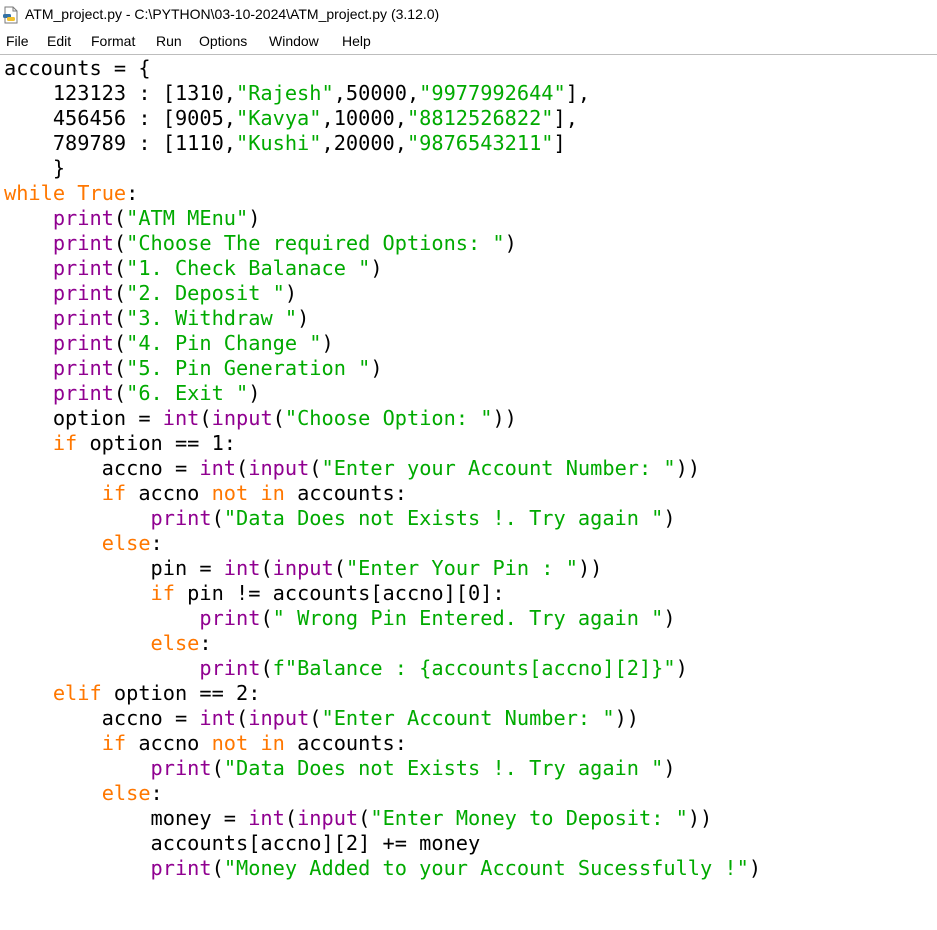 This screenshot has width=937, height=930. I want to click on code-token: f"Balance : {accounts[accno][2]}", so click(474, 668).